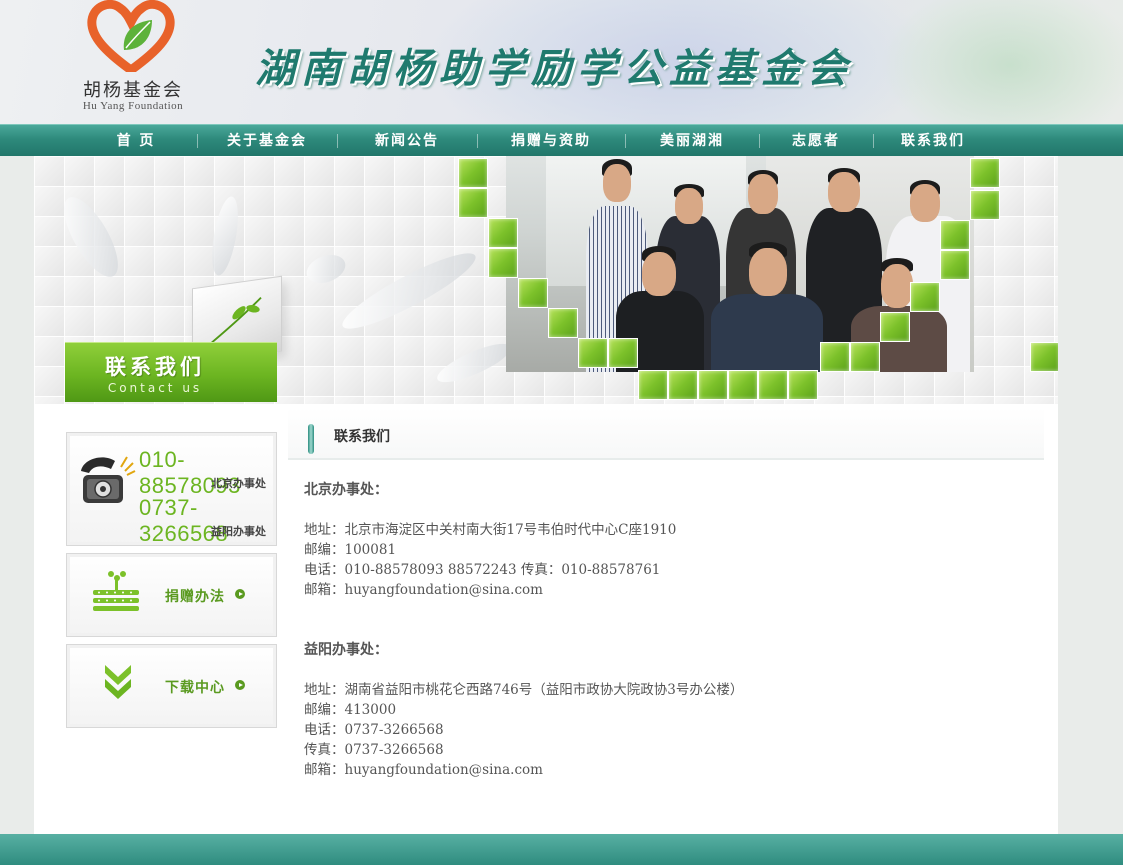  Describe the element at coordinates (155, 367) in the screenshot. I see `section-title-cn: 联系我们` at that location.